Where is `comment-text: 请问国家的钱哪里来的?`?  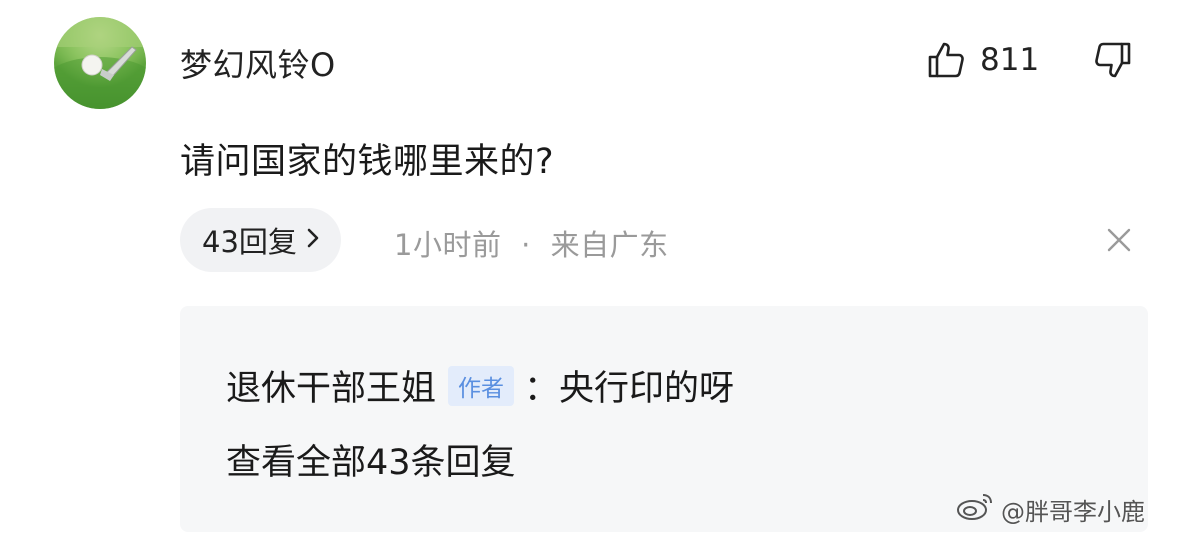
comment-text: 请问国家的钱哪里来的? is located at coordinates (367, 162).